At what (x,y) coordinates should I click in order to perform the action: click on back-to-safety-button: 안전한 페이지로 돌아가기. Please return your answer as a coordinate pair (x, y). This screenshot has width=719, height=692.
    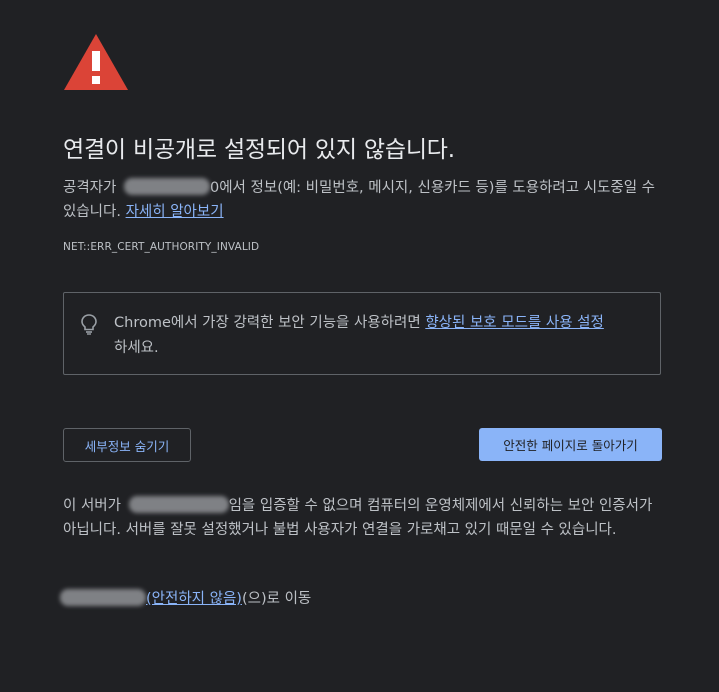
    Looking at the image, I should click on (570, 444).